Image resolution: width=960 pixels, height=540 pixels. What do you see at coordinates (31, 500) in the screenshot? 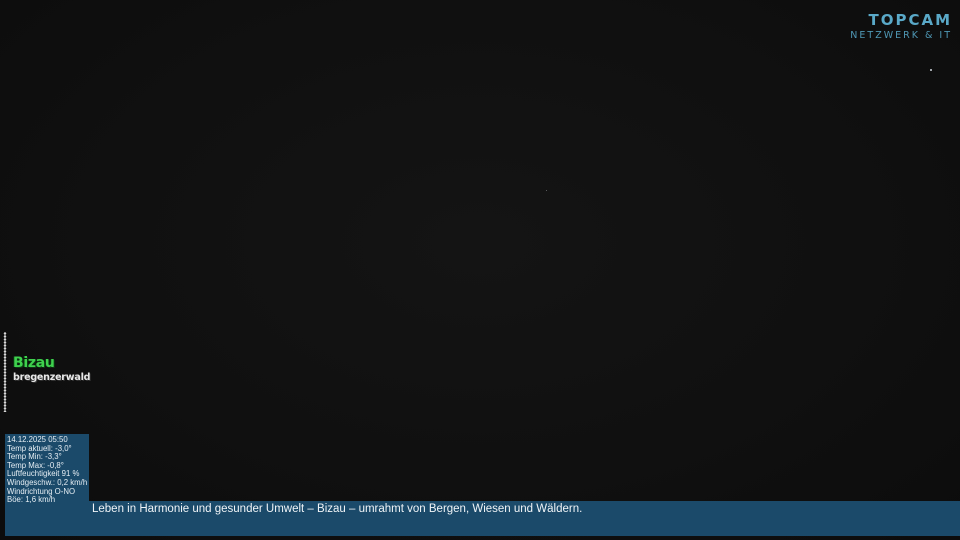
I see `weather-gust: Böe: 1,6 km/h` at bounding box center [31, 500].